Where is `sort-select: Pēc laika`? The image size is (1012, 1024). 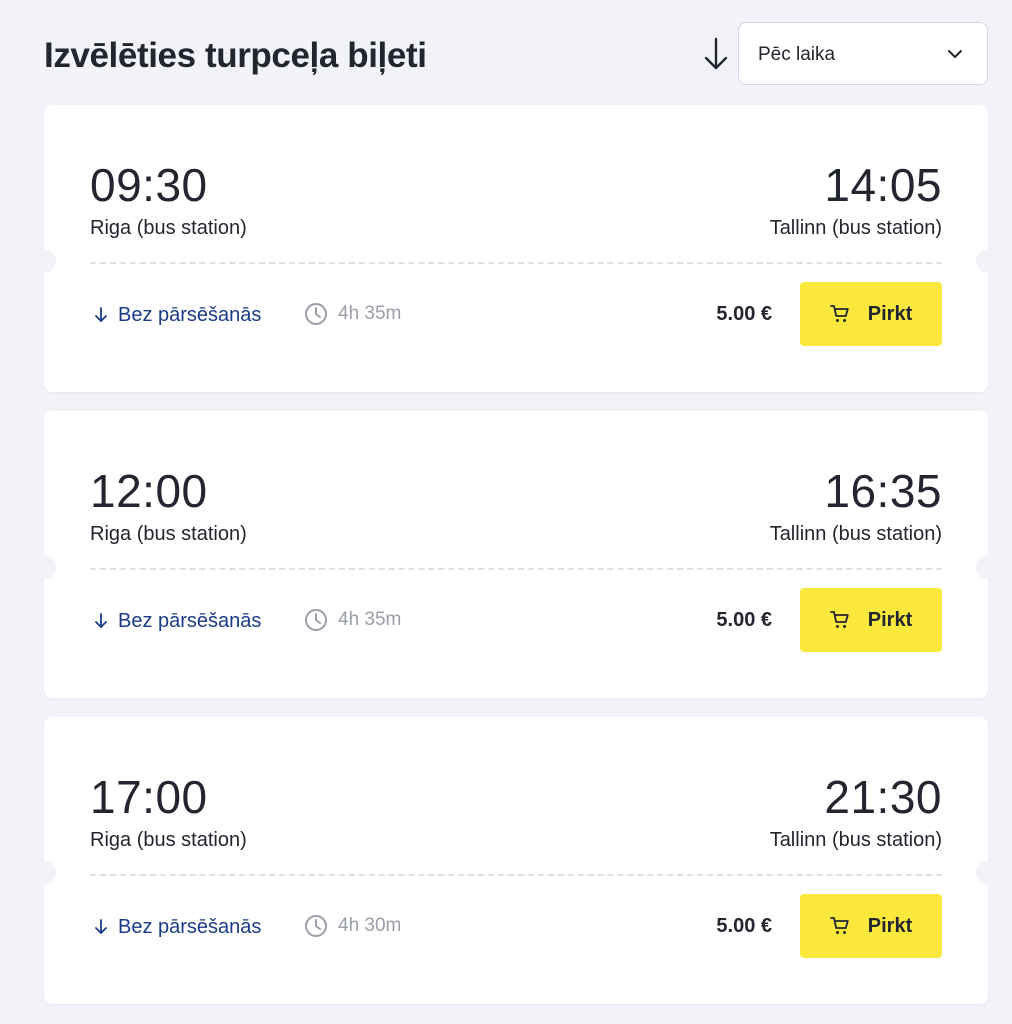
sort-select: Pēc laika is located at coordinates (863, 53).